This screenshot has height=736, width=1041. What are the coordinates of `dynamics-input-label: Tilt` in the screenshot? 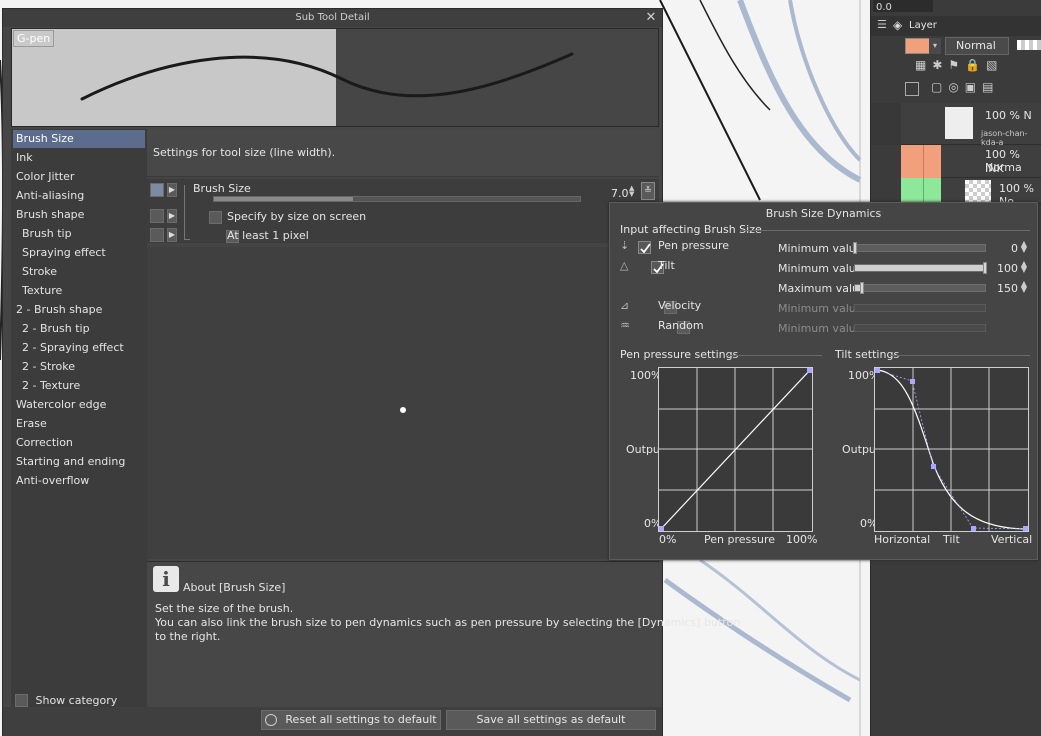 It's located at (666, 265).